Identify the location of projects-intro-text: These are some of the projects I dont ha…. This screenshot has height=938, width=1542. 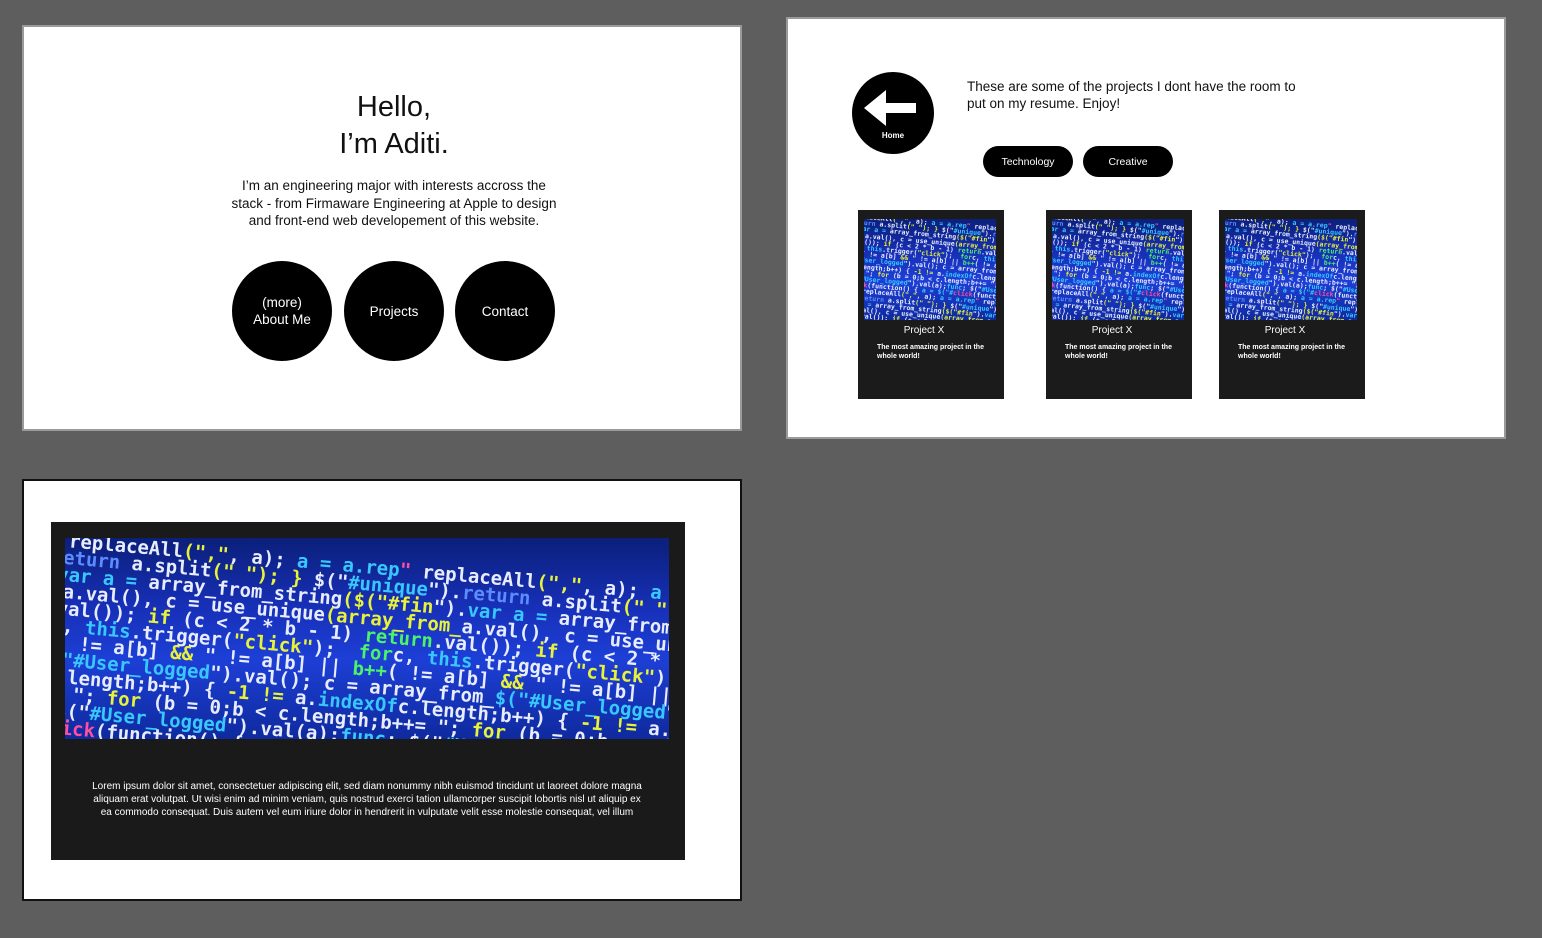
(1131, 95).